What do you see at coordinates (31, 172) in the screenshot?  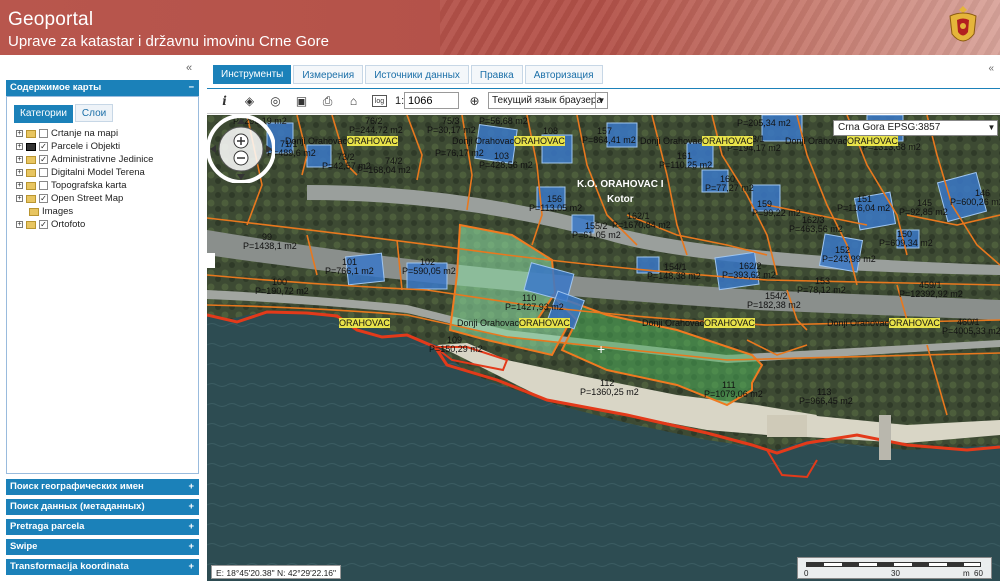 I see `folder-icon` at bounding box center [31, 172].